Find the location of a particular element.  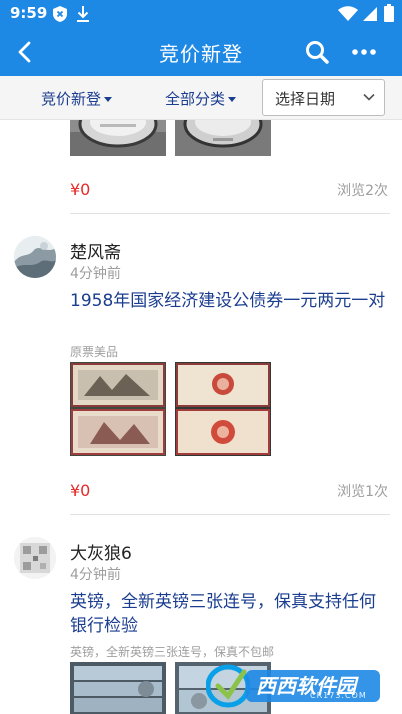

category-filter-label: 全部分类 is located at coordinates (195, 99).